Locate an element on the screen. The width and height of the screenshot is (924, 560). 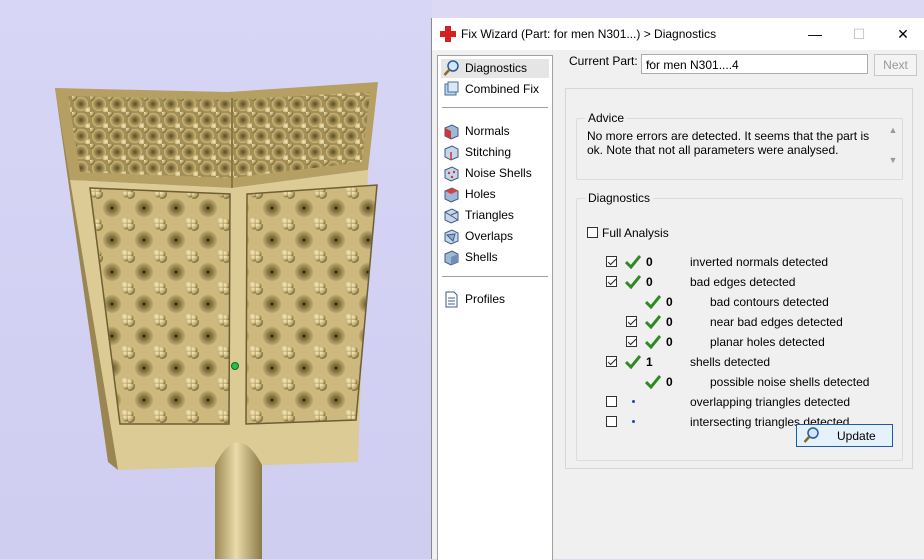
next-button: Next is located at coordinates (895, 65).